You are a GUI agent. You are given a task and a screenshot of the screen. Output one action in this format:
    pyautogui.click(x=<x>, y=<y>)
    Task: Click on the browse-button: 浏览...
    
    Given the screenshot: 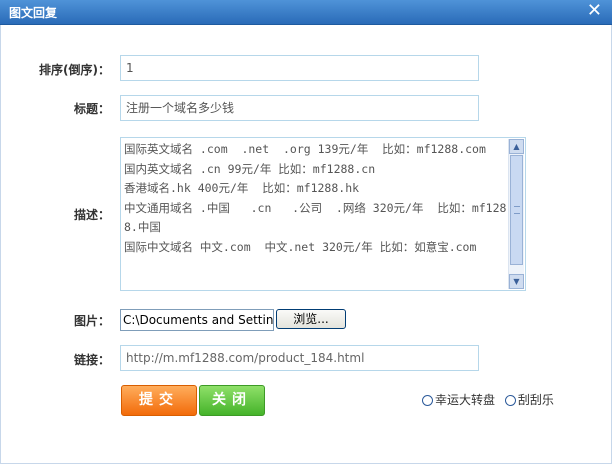 What is the action you would take?
    pyautogui.click(x=311, y=319)
    